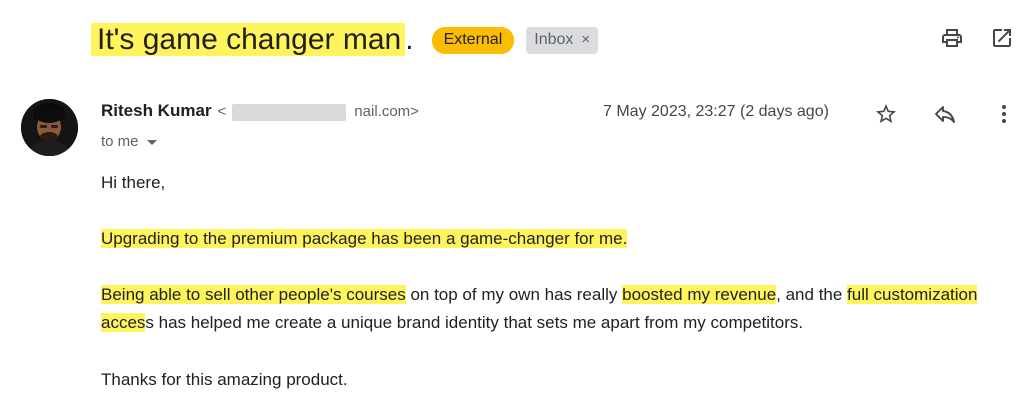 The image size is (1024, 407). I want to click on avatar-image, so click(49, 127).